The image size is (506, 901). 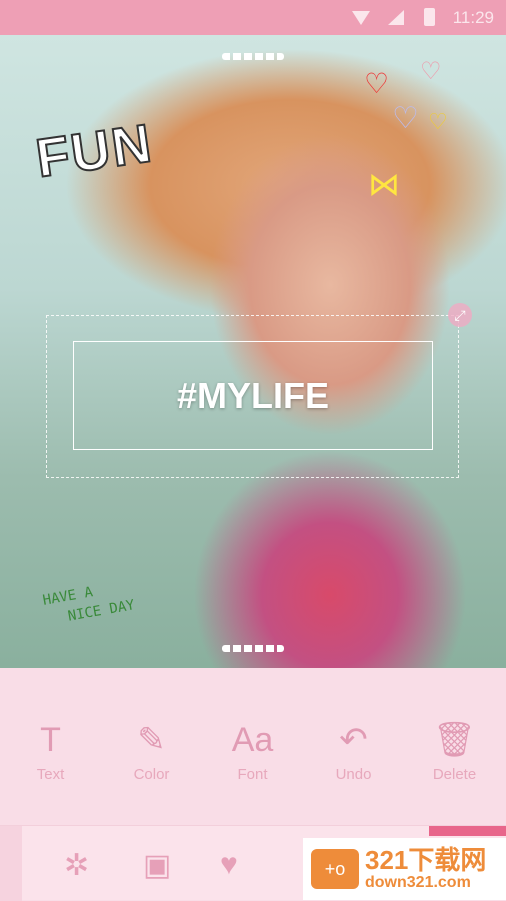 I want to click on bow-sticker-icon: ⋈, so click(x=384, y=184).